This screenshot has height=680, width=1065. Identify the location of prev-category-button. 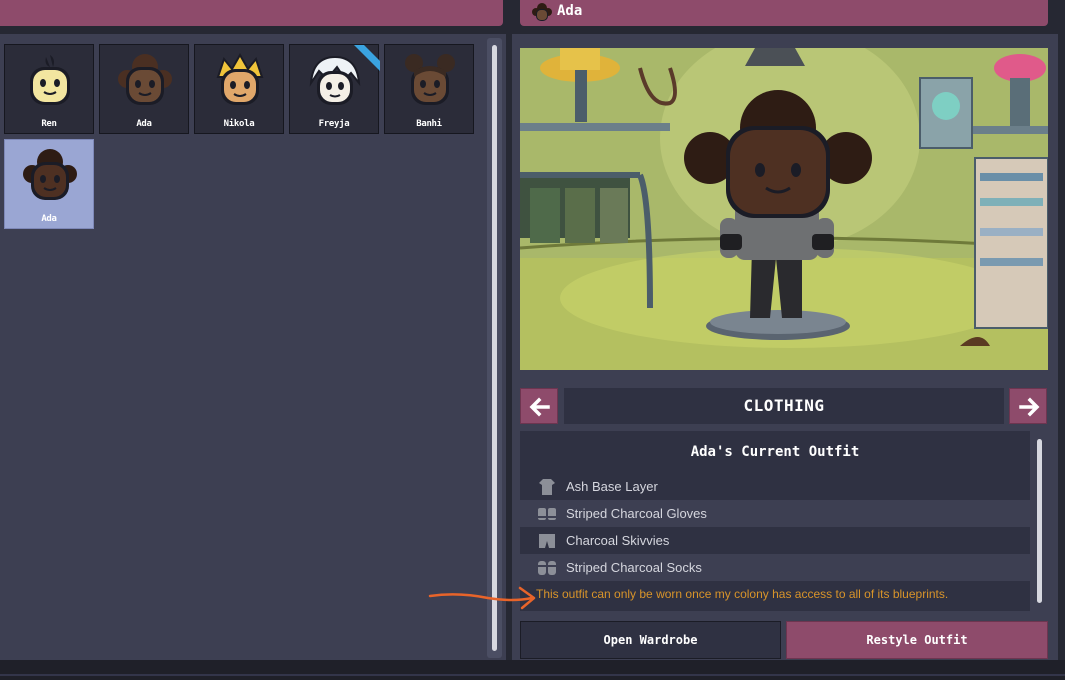
(539, 406).